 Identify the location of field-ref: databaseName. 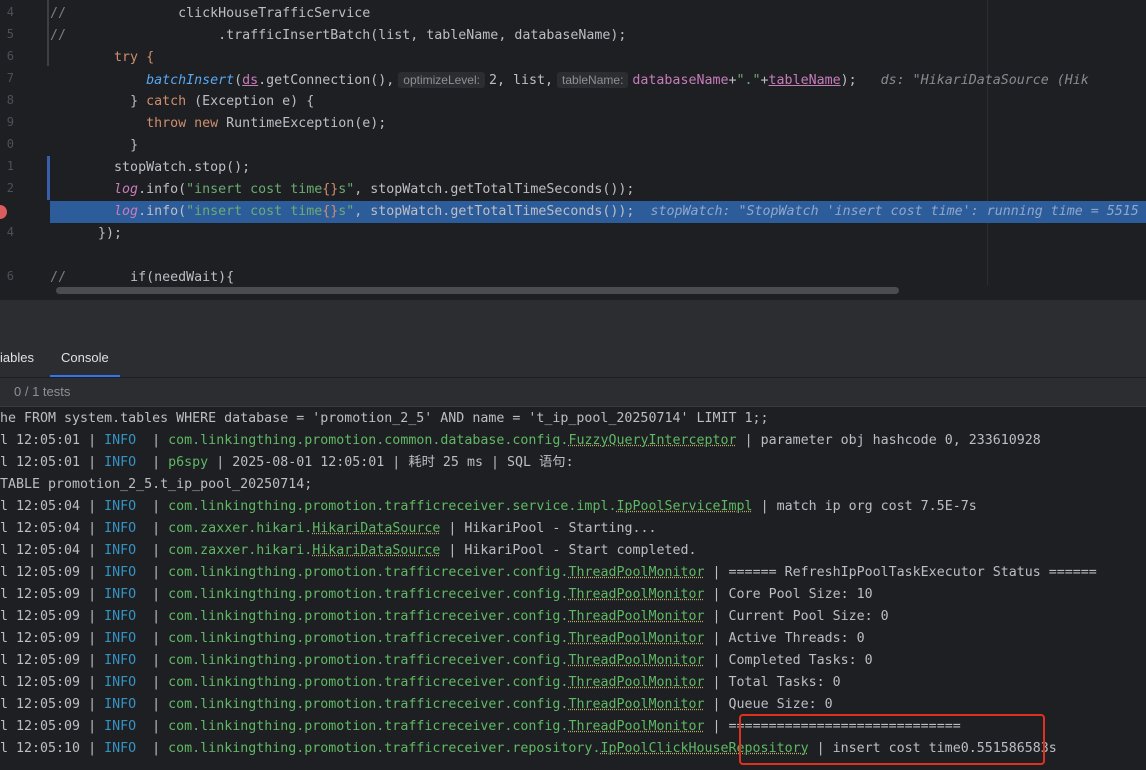
(680, 80).